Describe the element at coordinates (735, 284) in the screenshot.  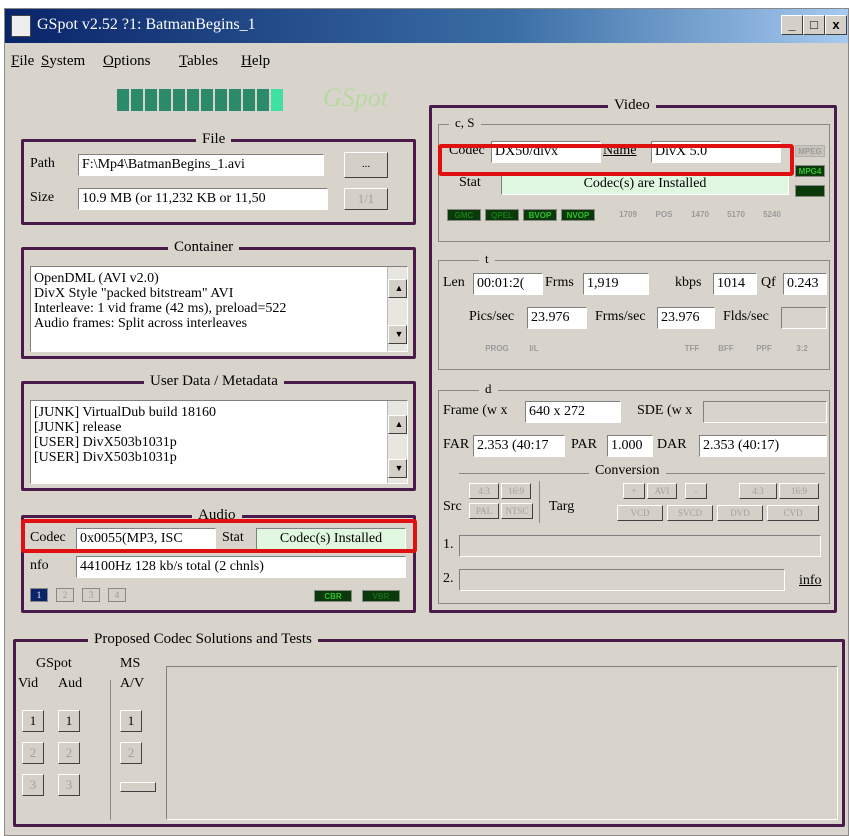
I see `kbps-field: 1014` at that location.